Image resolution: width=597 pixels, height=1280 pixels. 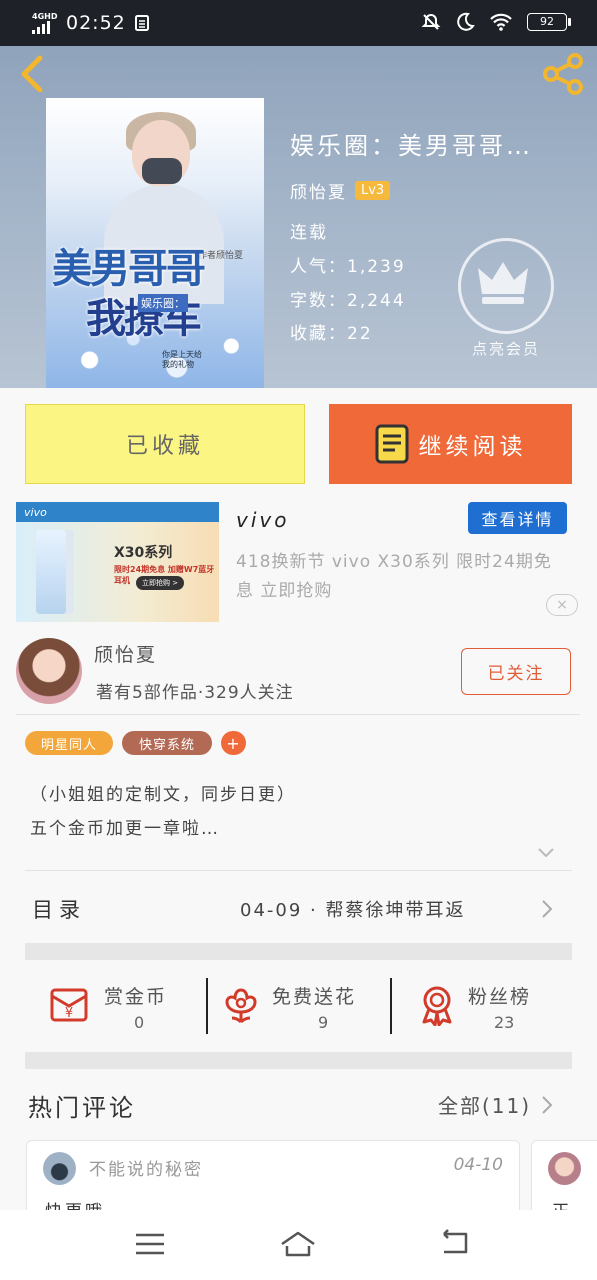 I want to click on book-favorites: 收藏：22, so click(x=331, y=334).